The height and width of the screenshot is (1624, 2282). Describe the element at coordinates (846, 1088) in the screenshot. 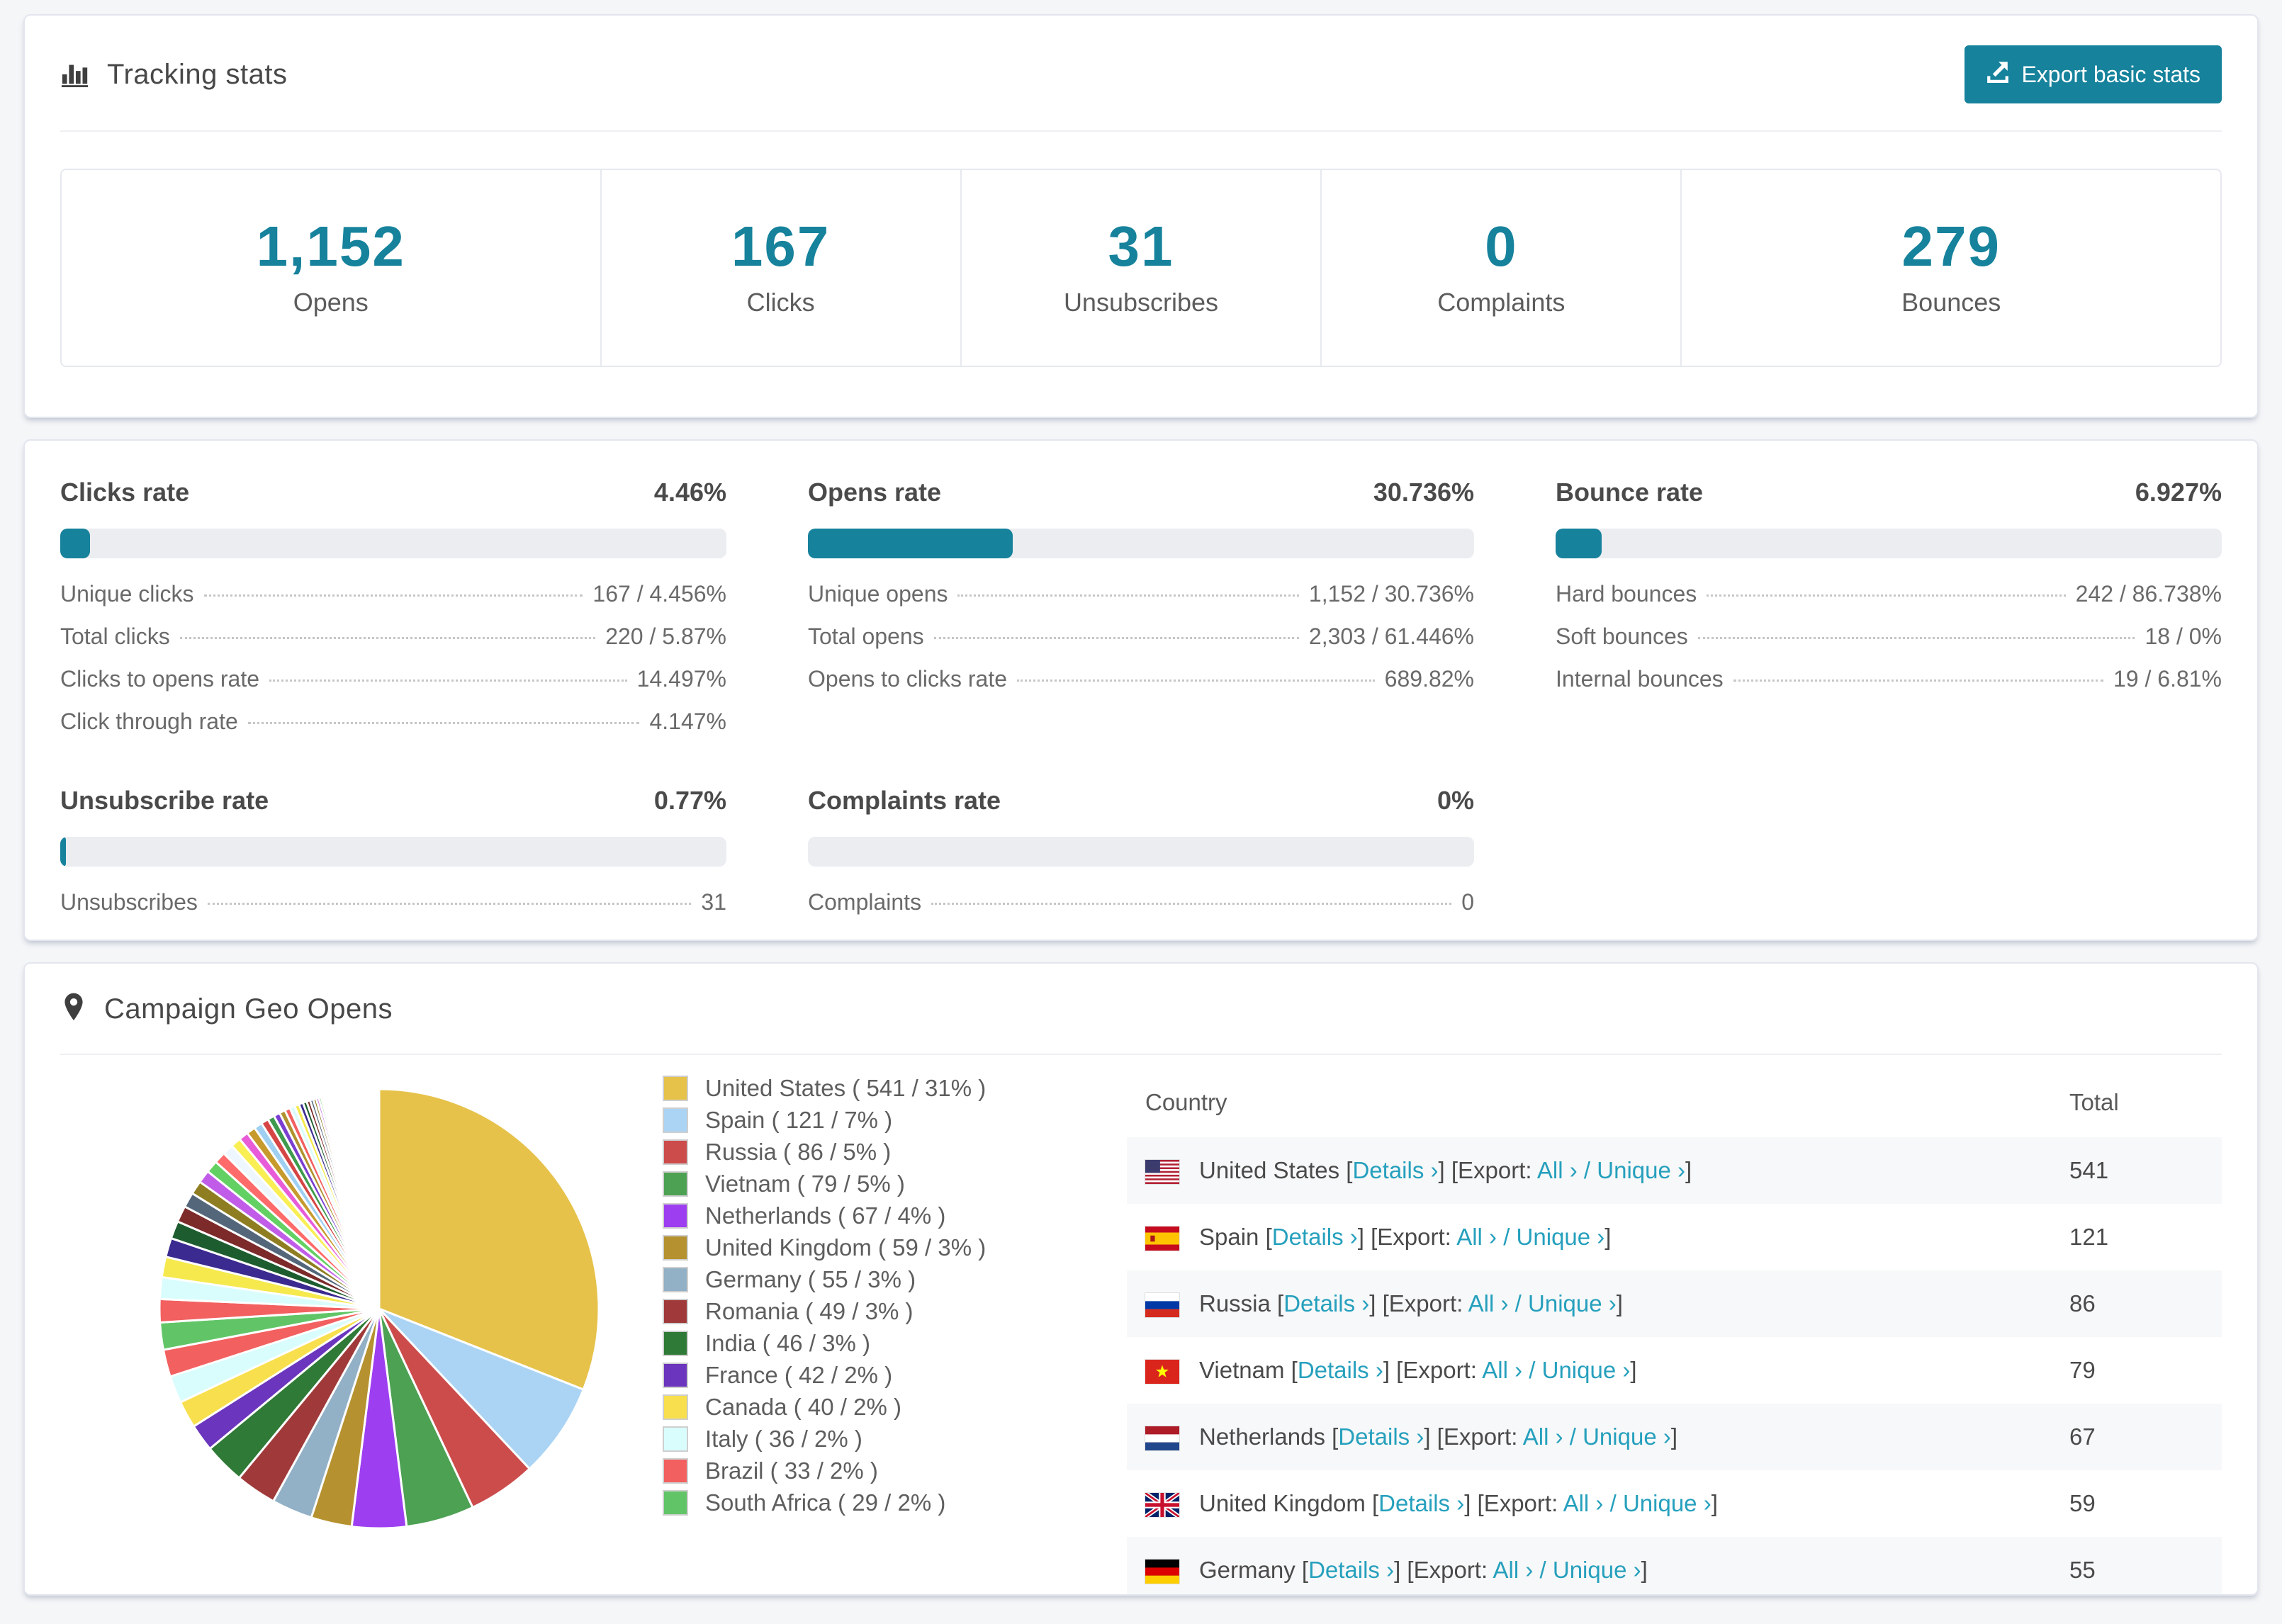

I see `legend-label: United States ( 541 / 31% )` at that location.